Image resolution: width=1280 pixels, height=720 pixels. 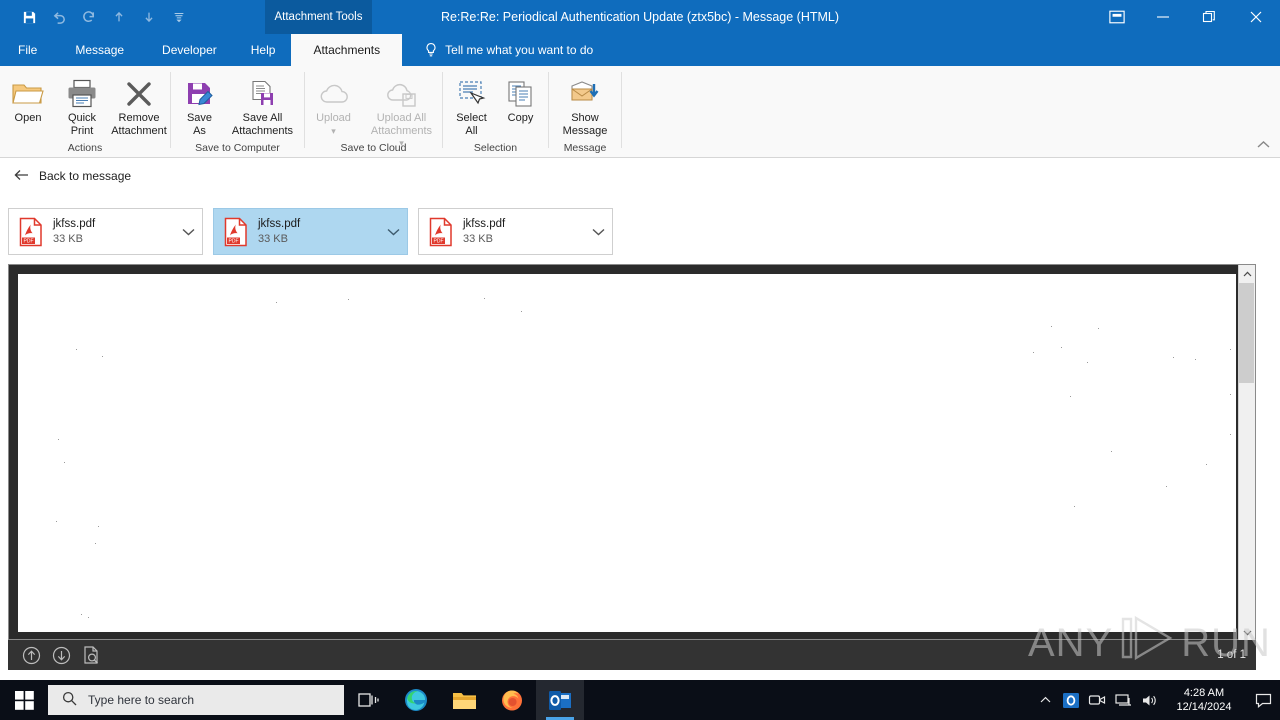 I want to click on select-all-label-line1: Select, so click(x=471, y=118).